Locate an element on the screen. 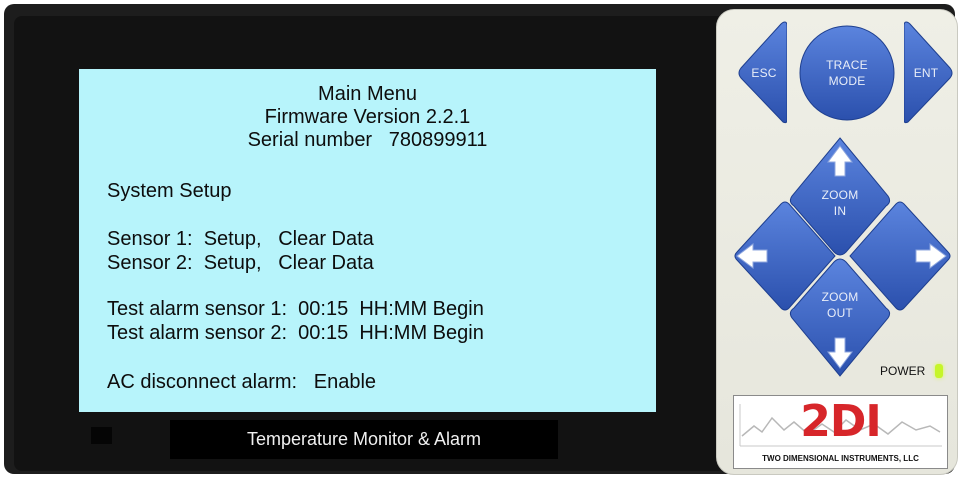  menu-item-test-alarm-sensor2: Test alarm sensor 2: 00:15 HH:MM Begin is located at coordinates (295, 333).